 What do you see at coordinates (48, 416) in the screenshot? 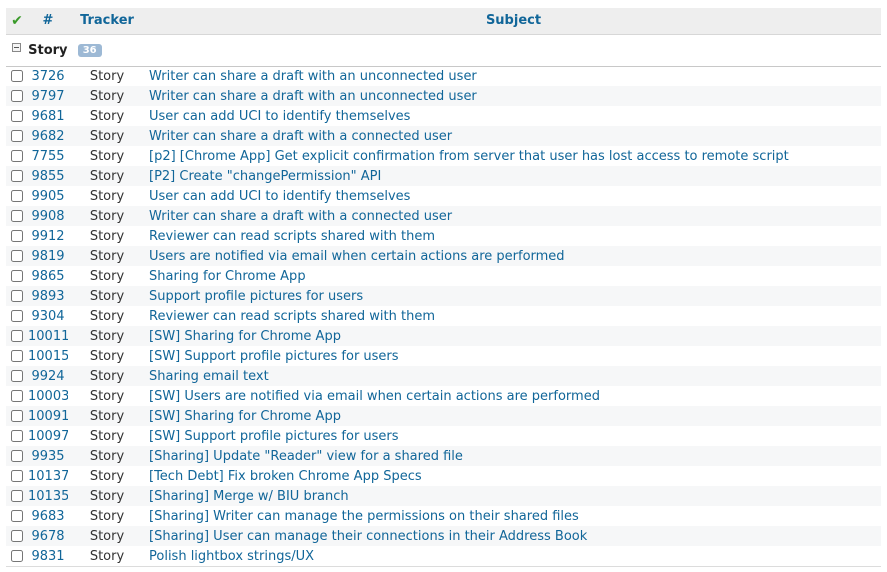
I see `issue-id-link: 10091` at bounding box center [48, 416].